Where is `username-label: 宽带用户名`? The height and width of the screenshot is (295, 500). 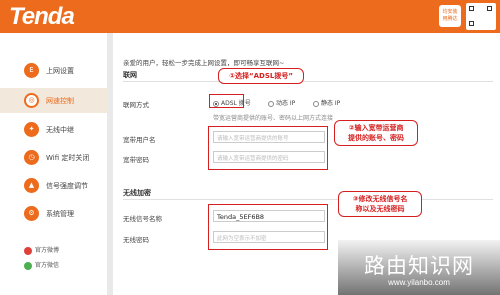
username-label: 宽带用户名 is located at coordinates (139, 140).